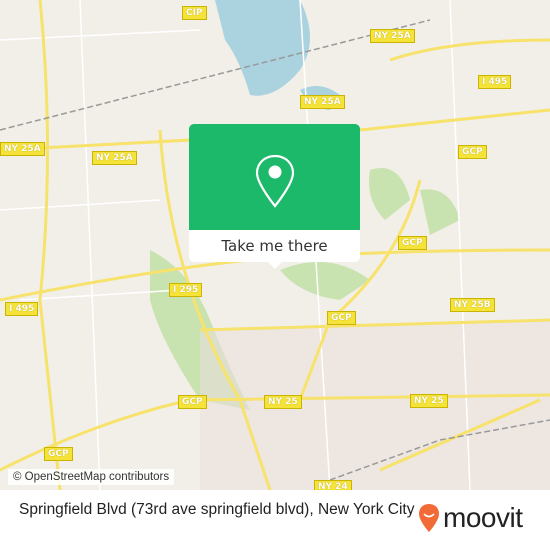 Image resolution: width=550 pixels, height=550 pixels. Describe the element at coordinates (186, 290) in the screenshot. I see `road-shield: I 295` at that location.